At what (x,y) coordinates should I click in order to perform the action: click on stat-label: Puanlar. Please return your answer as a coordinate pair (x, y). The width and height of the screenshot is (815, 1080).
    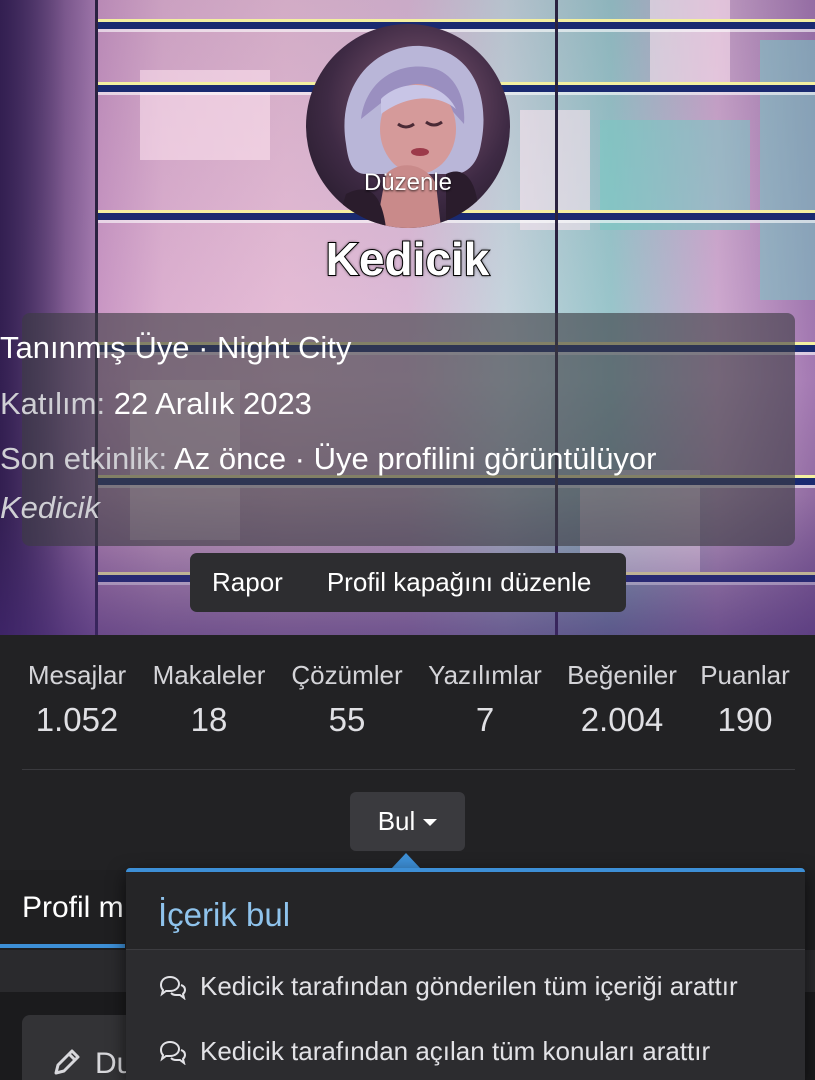
    Looking at the image, I should click on (745, 675).